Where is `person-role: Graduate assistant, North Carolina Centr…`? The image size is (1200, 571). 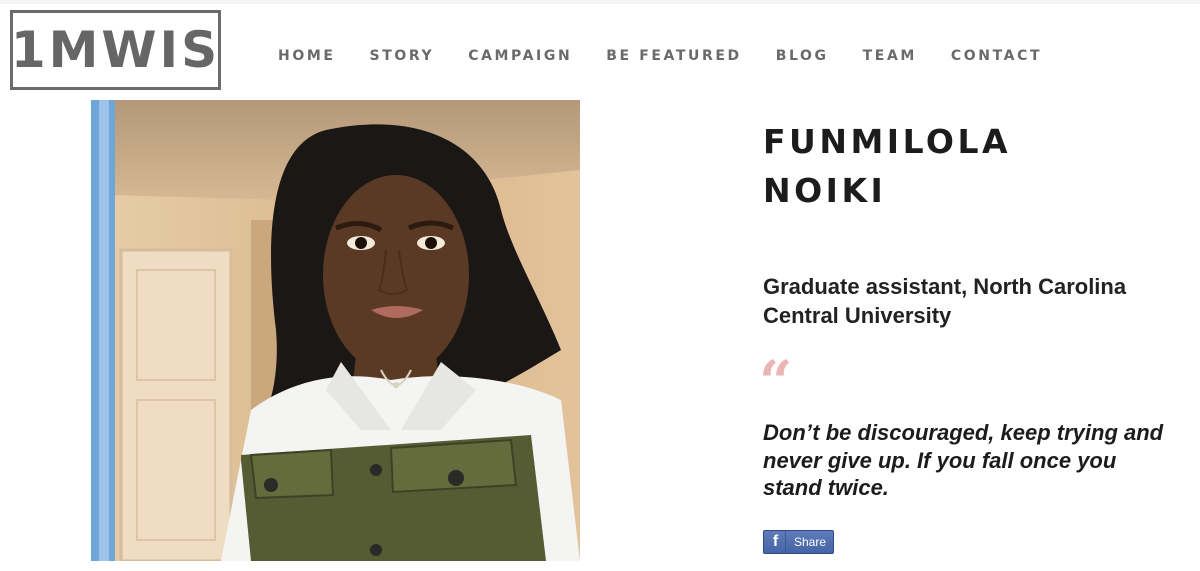
person-role: Graduate assistant, North Carolina Centr… is located at coordinates (973, 301).